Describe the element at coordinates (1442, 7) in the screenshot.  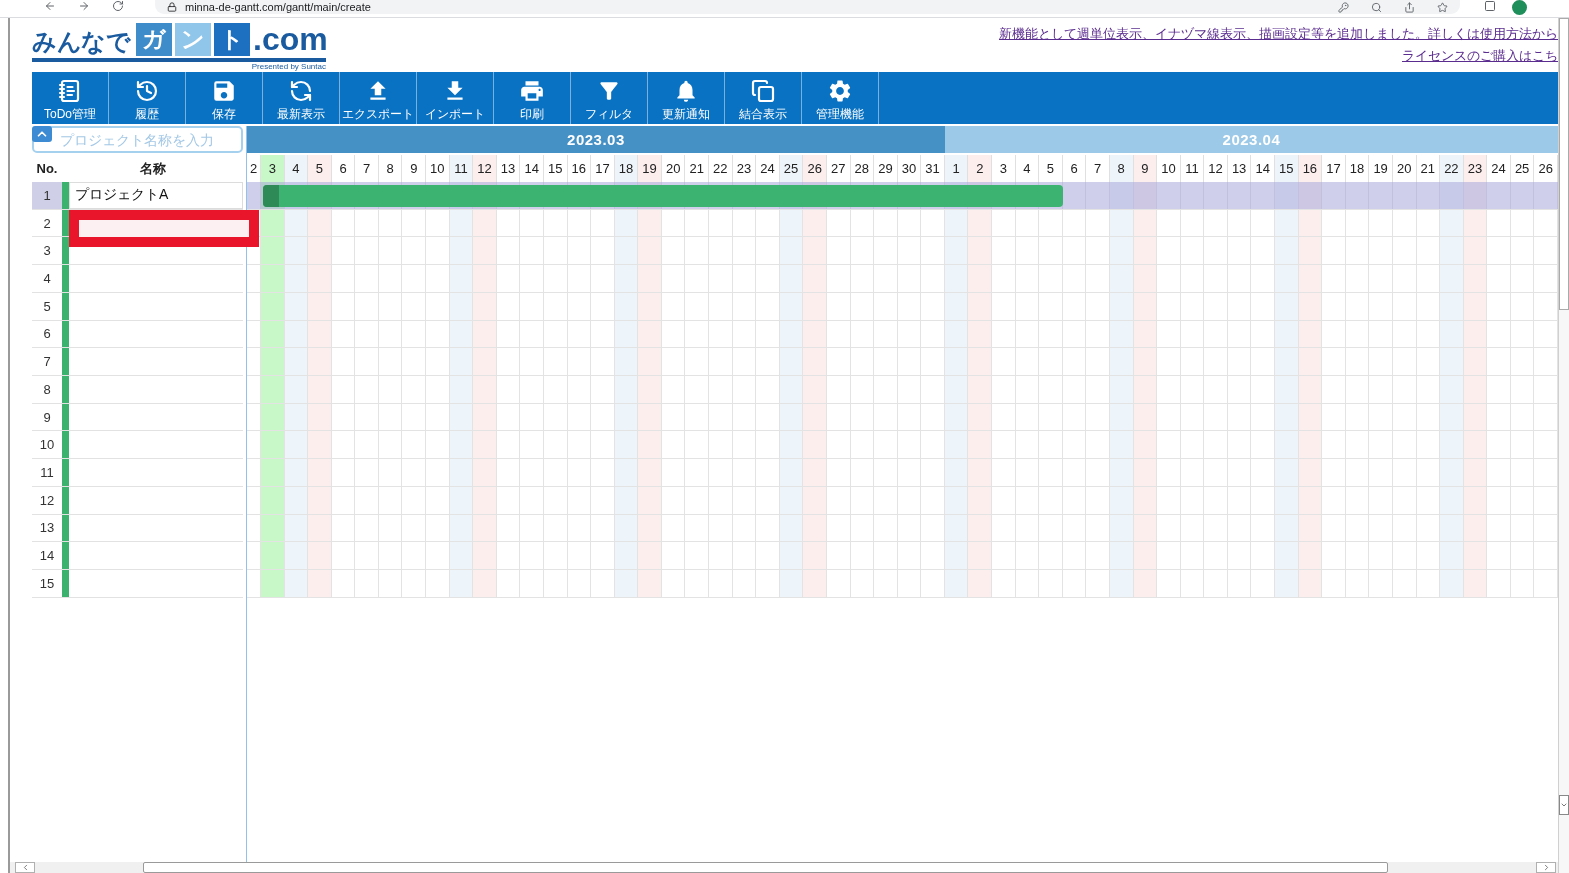
I see `star-icon` at that location.